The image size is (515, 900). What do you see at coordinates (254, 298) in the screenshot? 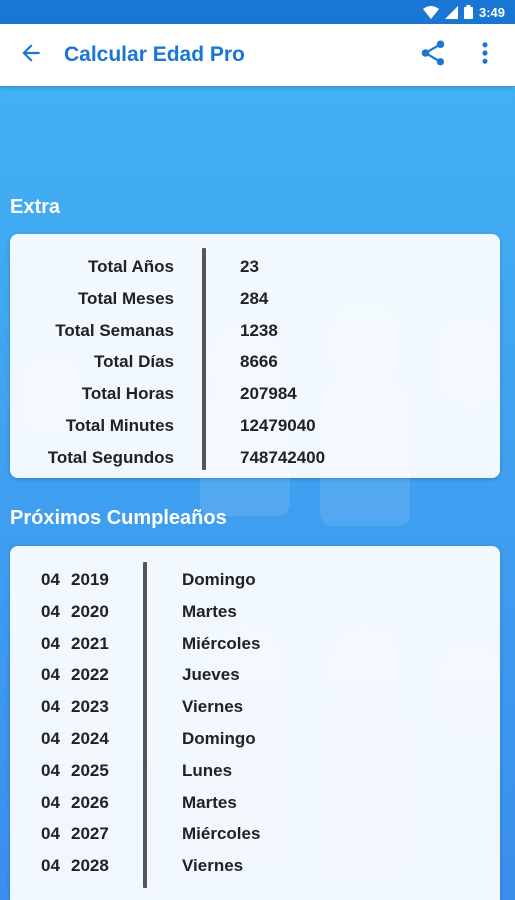
I see `extra-row-value: 284` at bounding box center [254, 298].